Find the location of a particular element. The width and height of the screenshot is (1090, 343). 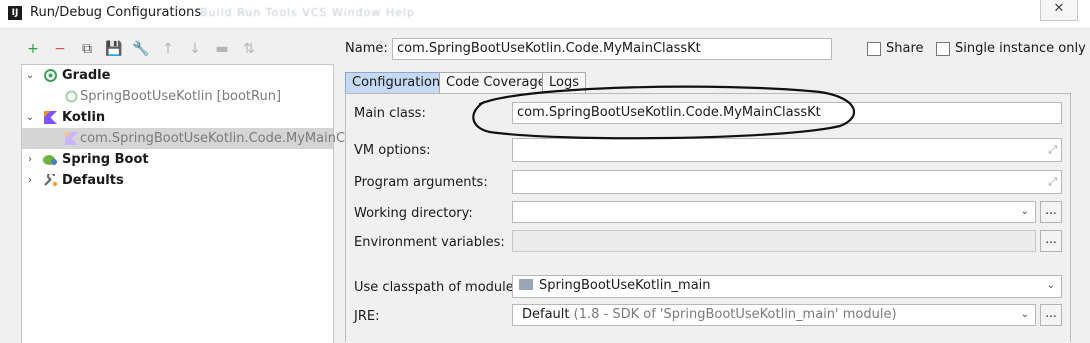

window-title: Run/Debug Configurations is located at coordinates (116, 12).